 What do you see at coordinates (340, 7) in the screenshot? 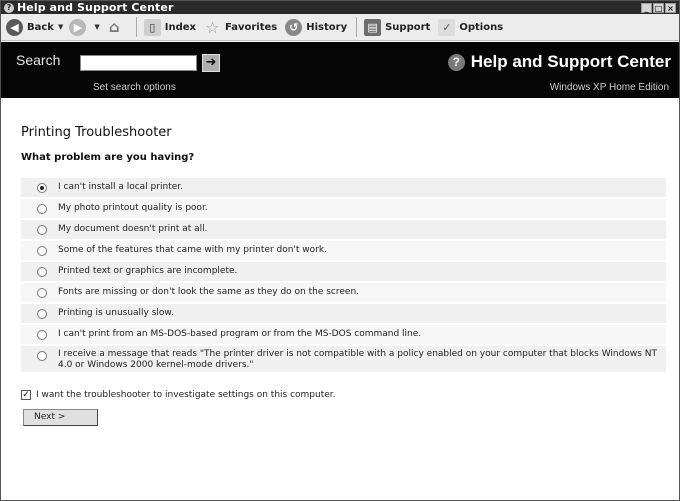
I see `title-bar: ? Help and Support Center _ □ ×` at bounding box center [340, 7].